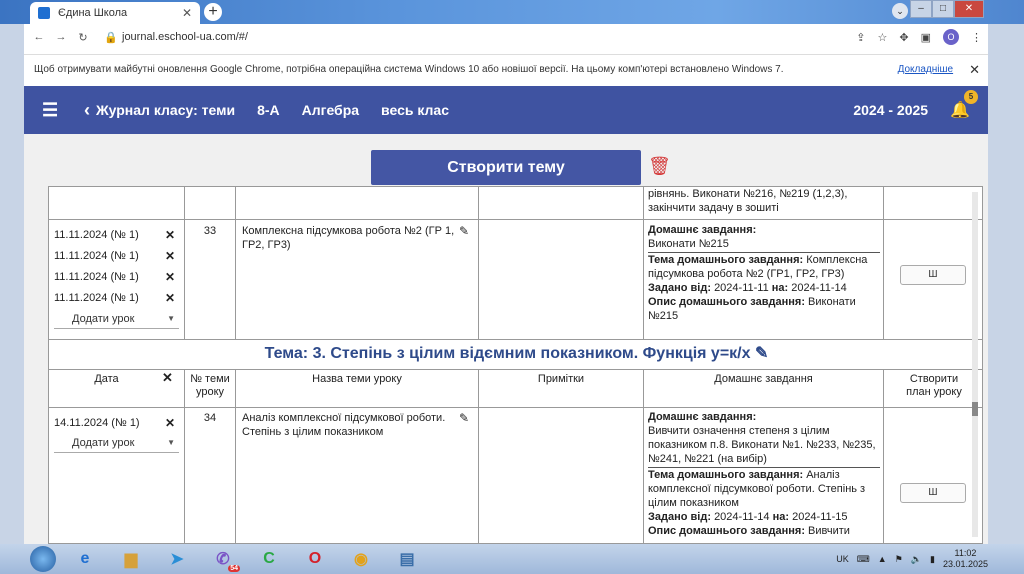 Image resolution: width=1024 pixels, height=574 pixels. Describe the element at coordinates (268, 110) in the screenshot. I see `class-selector: 8-А` at that location.